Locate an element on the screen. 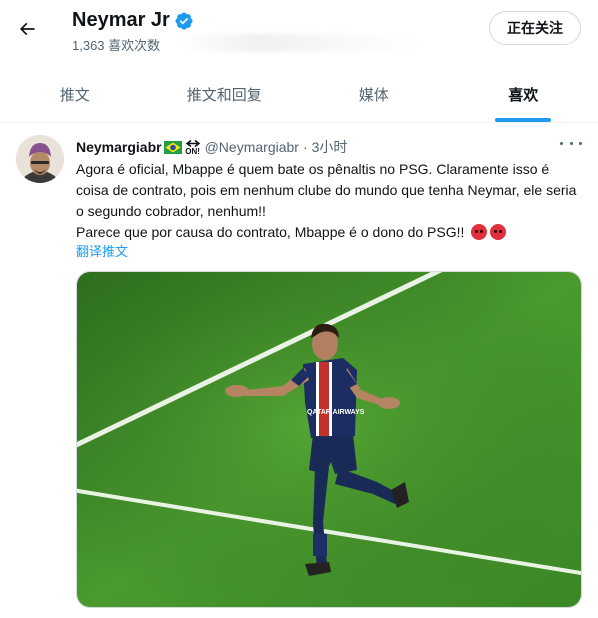 Image resolution: width=598 pixels, height=618 pixels. tab-label: 推文 is located at coordinates (74, 95).